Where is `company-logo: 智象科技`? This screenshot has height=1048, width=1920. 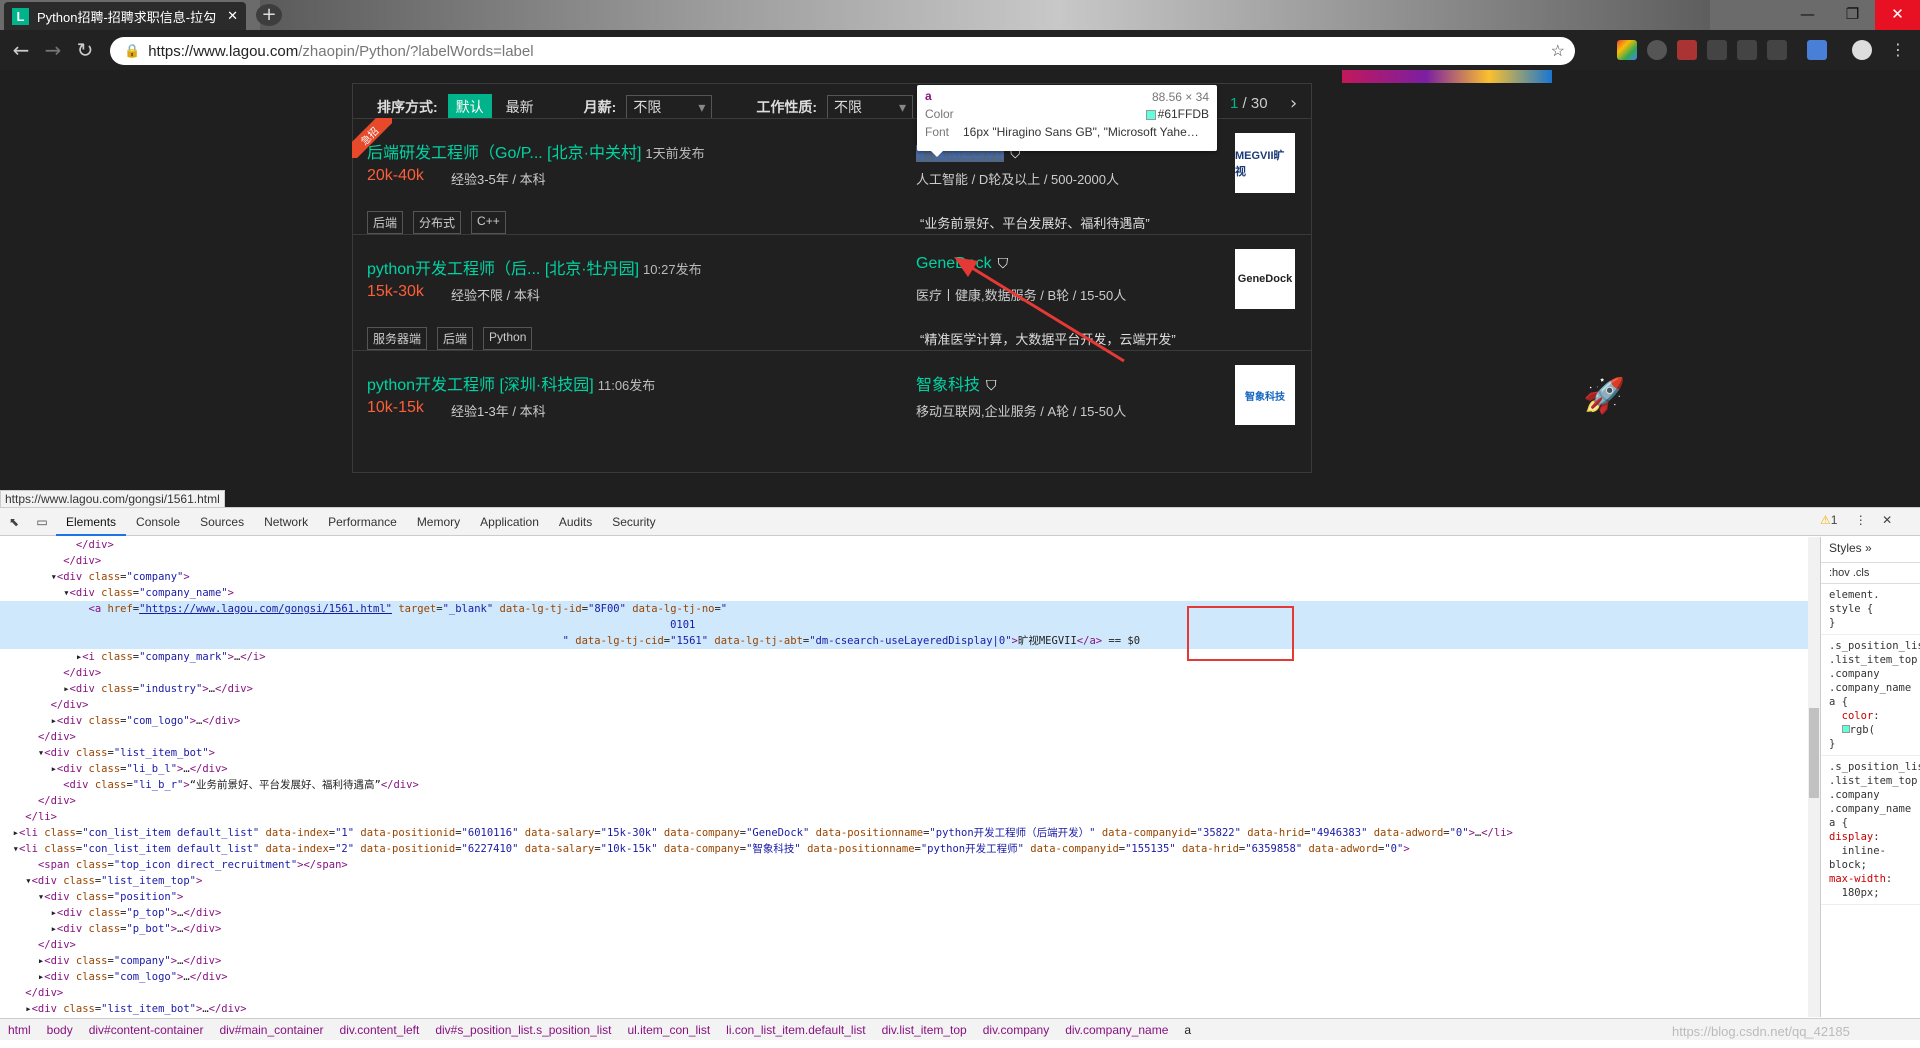
company-logo: 智象科技 is located at coordinates (1265, 395).